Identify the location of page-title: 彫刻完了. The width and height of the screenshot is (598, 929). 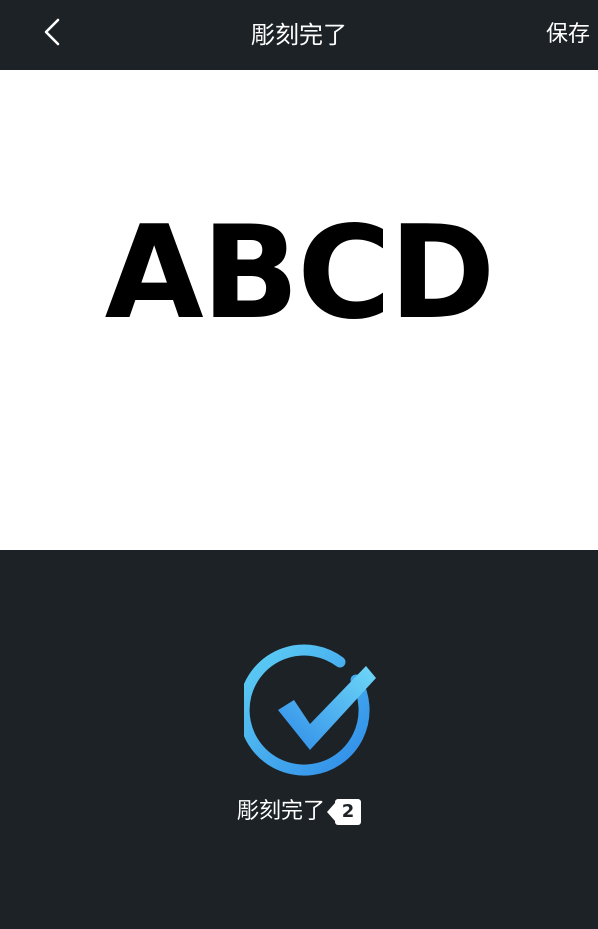
(299, 35).